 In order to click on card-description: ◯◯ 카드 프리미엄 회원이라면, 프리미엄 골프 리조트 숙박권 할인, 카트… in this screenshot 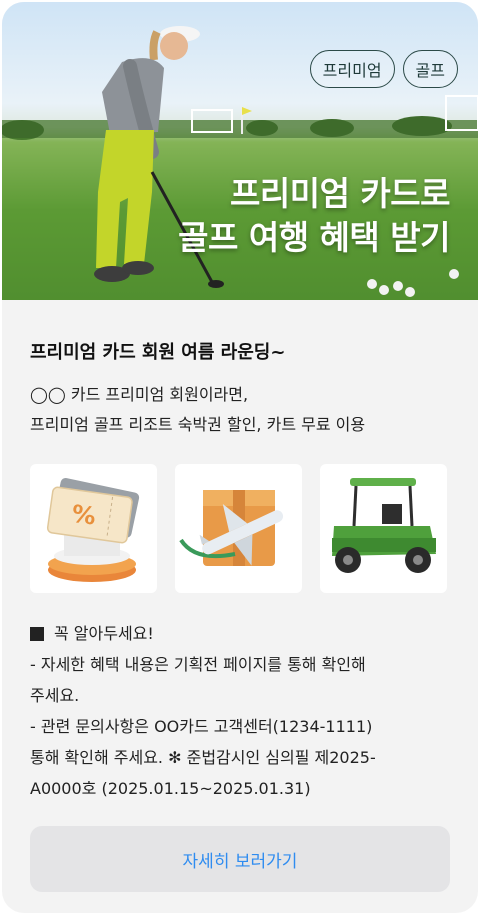, I will do `click(197, 410)`.